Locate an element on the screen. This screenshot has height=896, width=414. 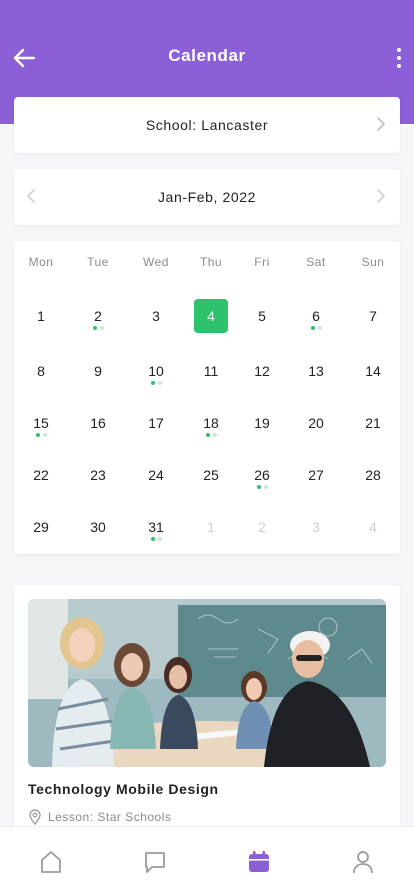
calendar-day: 8 is located at coordinates (41, 371).